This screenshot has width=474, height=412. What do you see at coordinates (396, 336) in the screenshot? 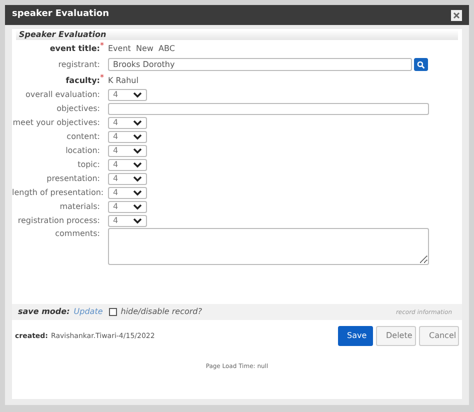
I see `action-button: Delete` at bounding box center [396, 336].